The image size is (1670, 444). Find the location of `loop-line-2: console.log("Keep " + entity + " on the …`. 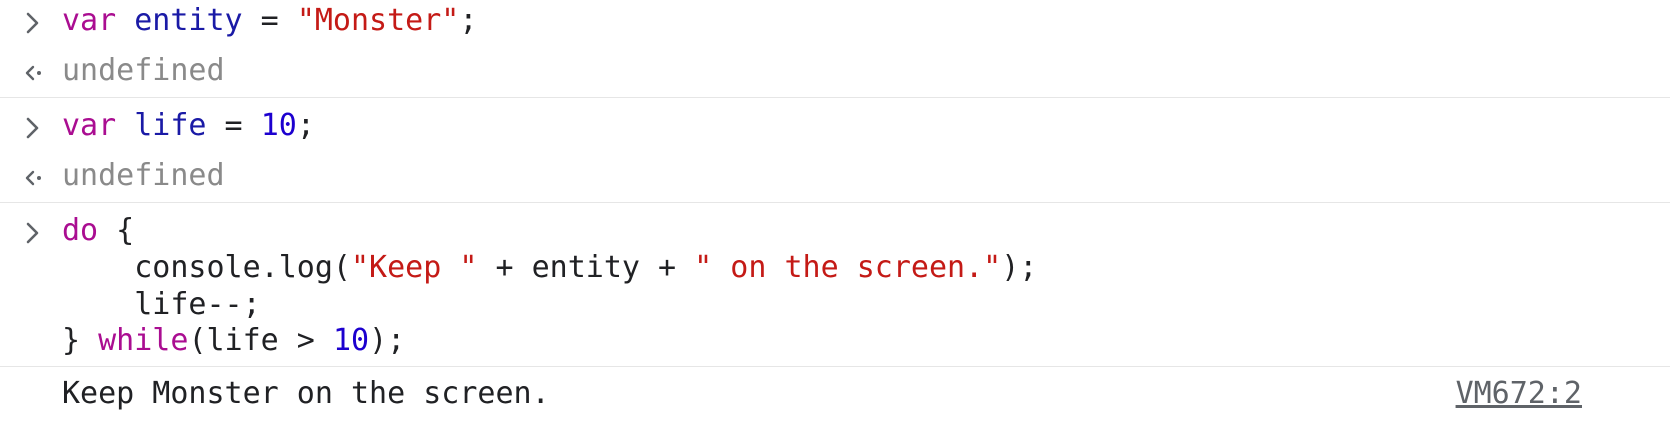

loop-line-2: console.log("Keep " + entity + " on the … is located at coordinates (549, 268).